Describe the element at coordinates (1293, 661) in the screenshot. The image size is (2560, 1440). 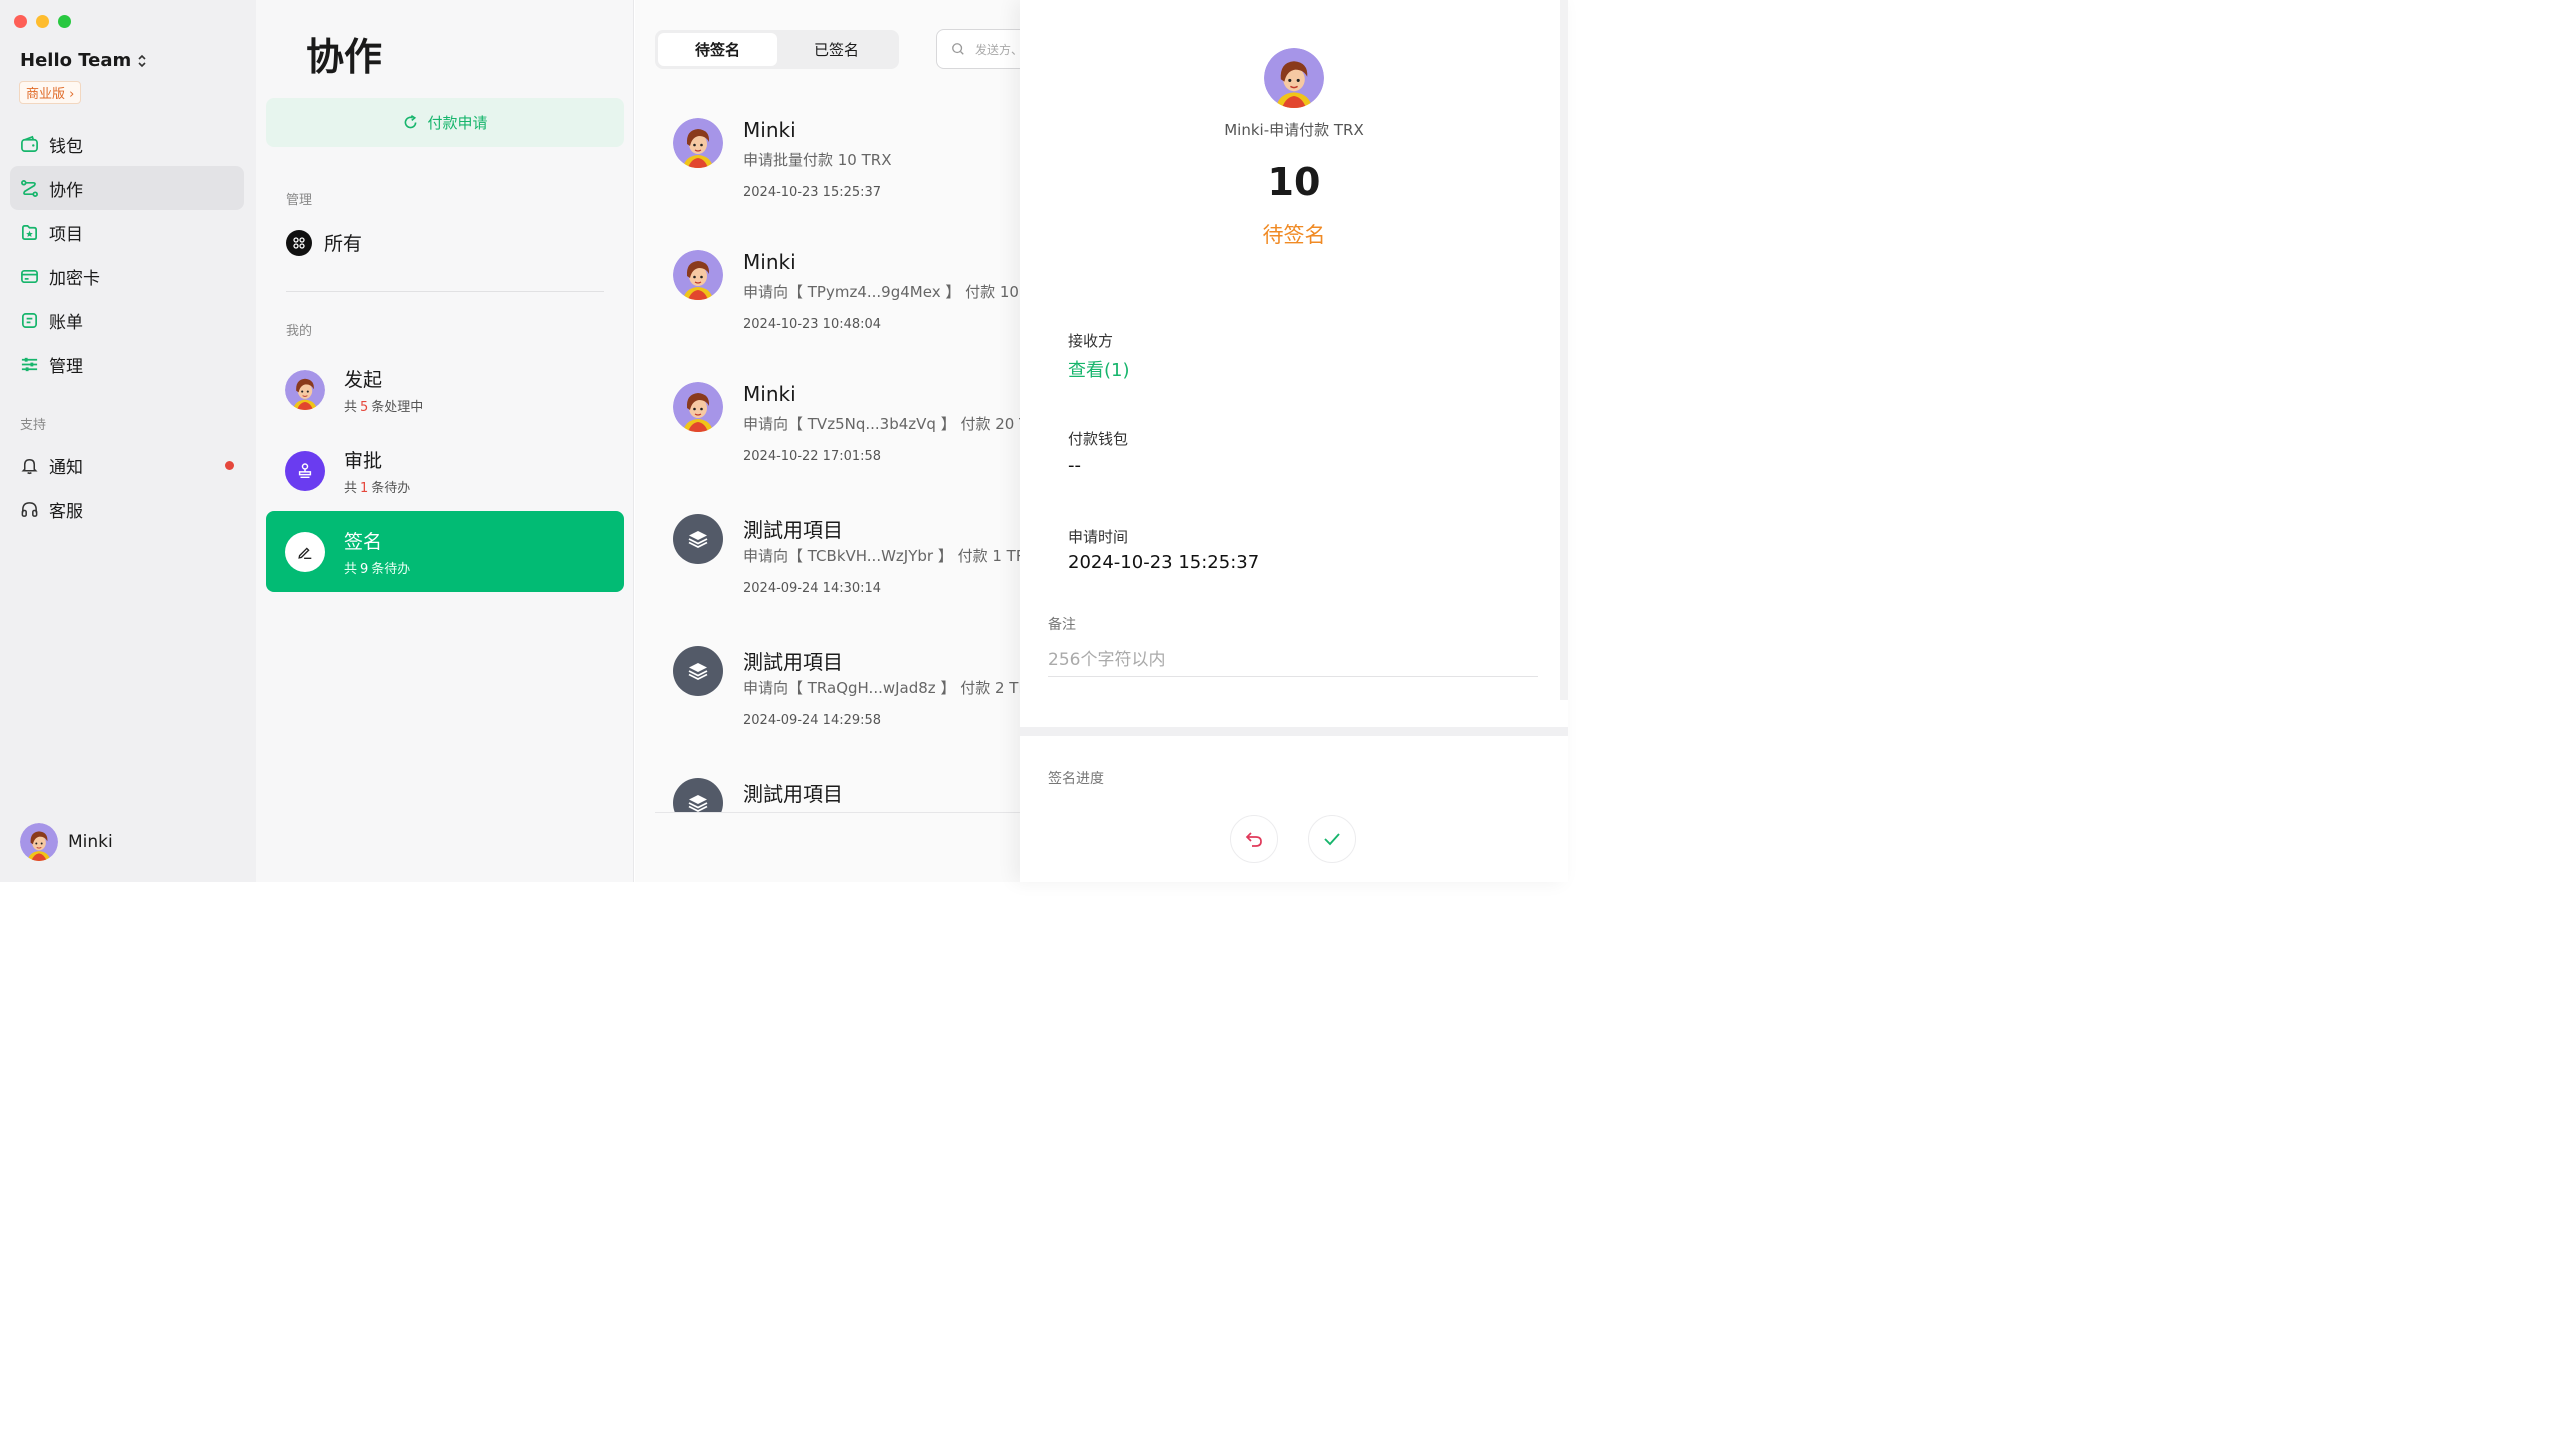
I see `note-field: 256个字符以内` at that location.